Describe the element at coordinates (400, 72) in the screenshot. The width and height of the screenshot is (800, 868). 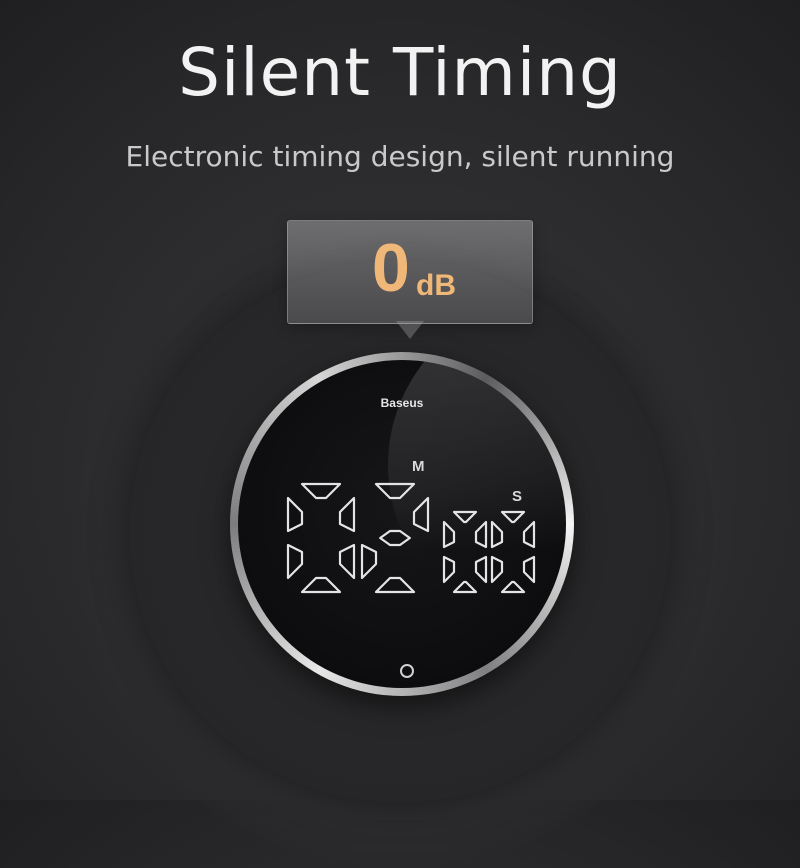
I see `headline: Silent Timing` at that location.